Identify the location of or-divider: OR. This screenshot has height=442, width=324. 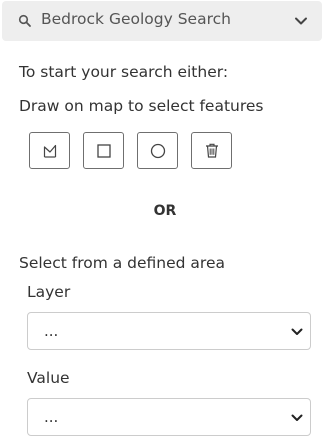
(165, 211).